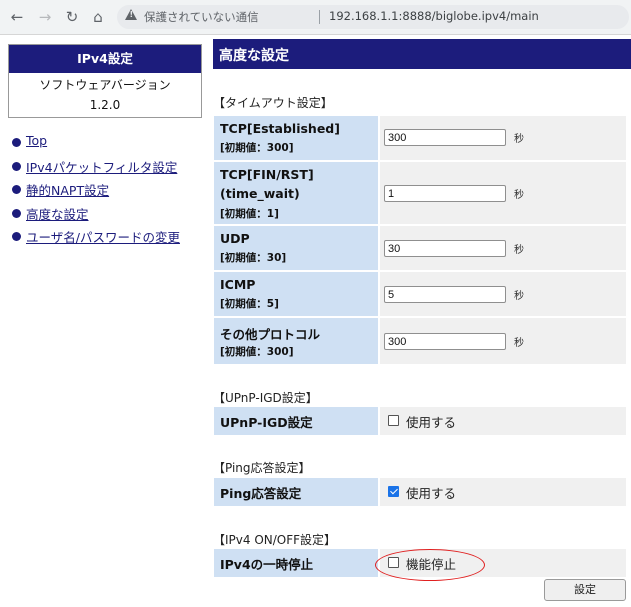  I want to click on address-divider, so click(319, 17).